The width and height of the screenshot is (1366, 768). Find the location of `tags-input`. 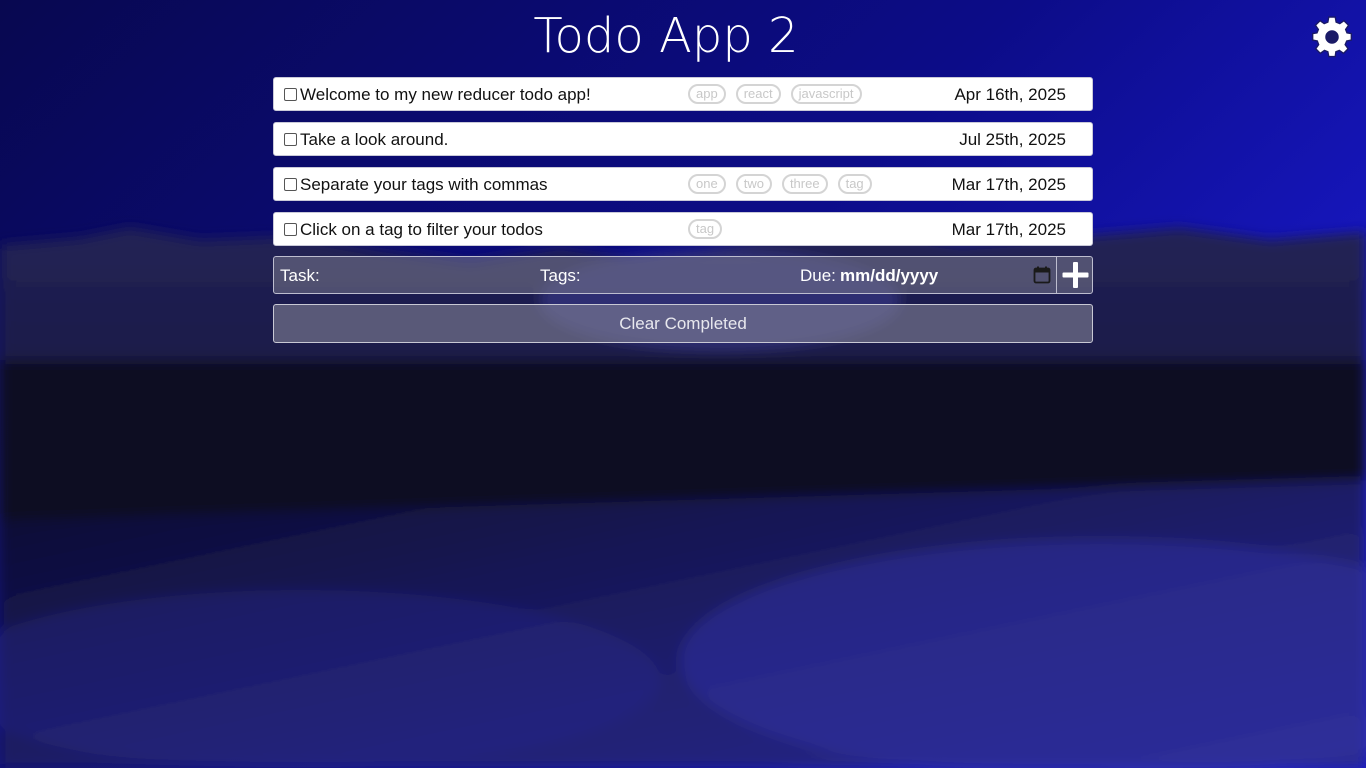

tags-input is located at coordinates (688, 276).